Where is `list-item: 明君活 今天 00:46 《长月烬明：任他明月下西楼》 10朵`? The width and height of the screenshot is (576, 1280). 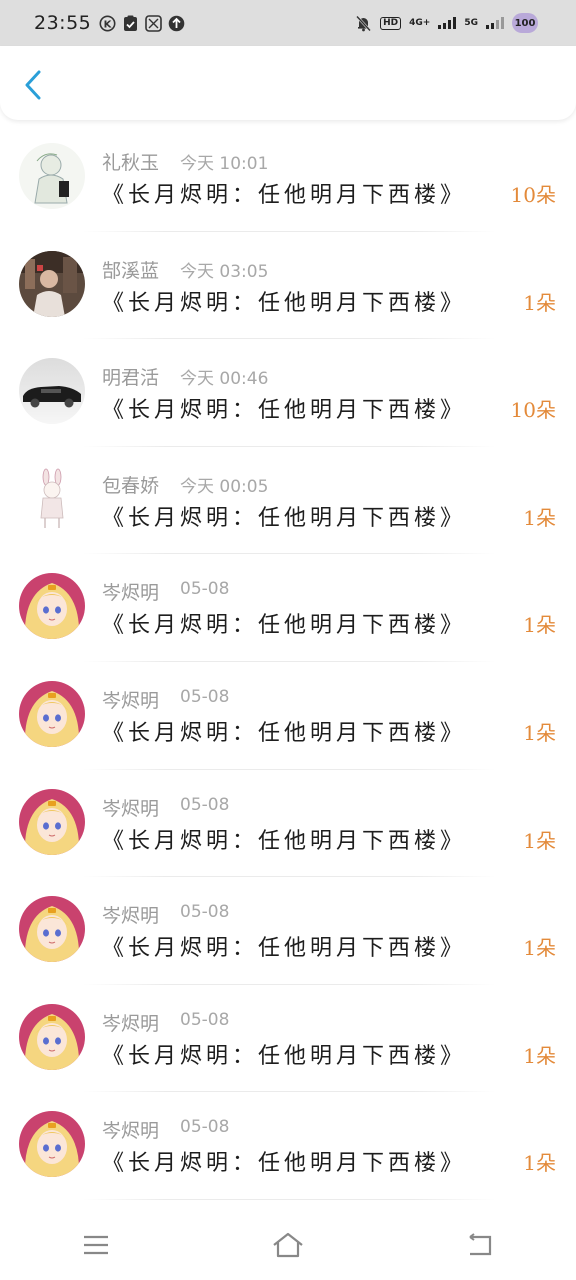
list-item: 明君活 今天 00:46 《长月烬明：任他明月下西楼》 10朵 is located at coordinates (288, 393).